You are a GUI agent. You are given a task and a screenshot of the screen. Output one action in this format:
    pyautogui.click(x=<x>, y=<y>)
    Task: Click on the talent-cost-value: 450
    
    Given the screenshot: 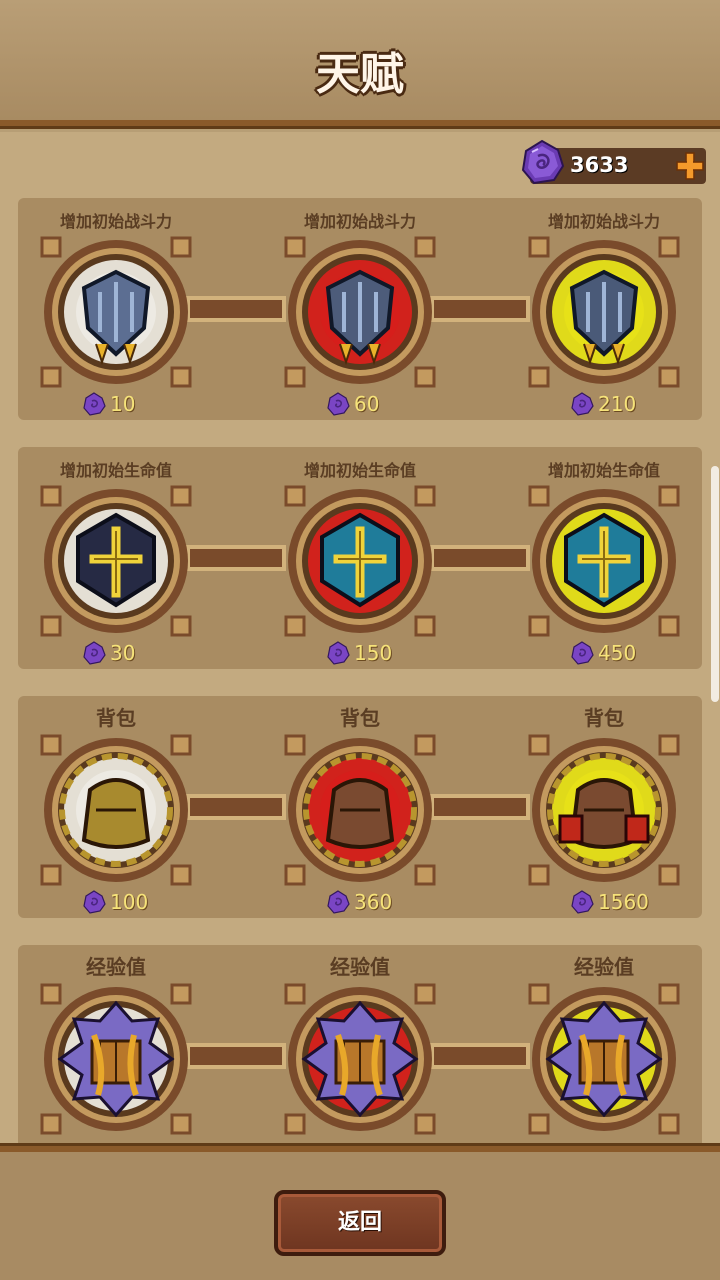 What is the action you would take?
    pyautogui.click(x=617, y=653)
    